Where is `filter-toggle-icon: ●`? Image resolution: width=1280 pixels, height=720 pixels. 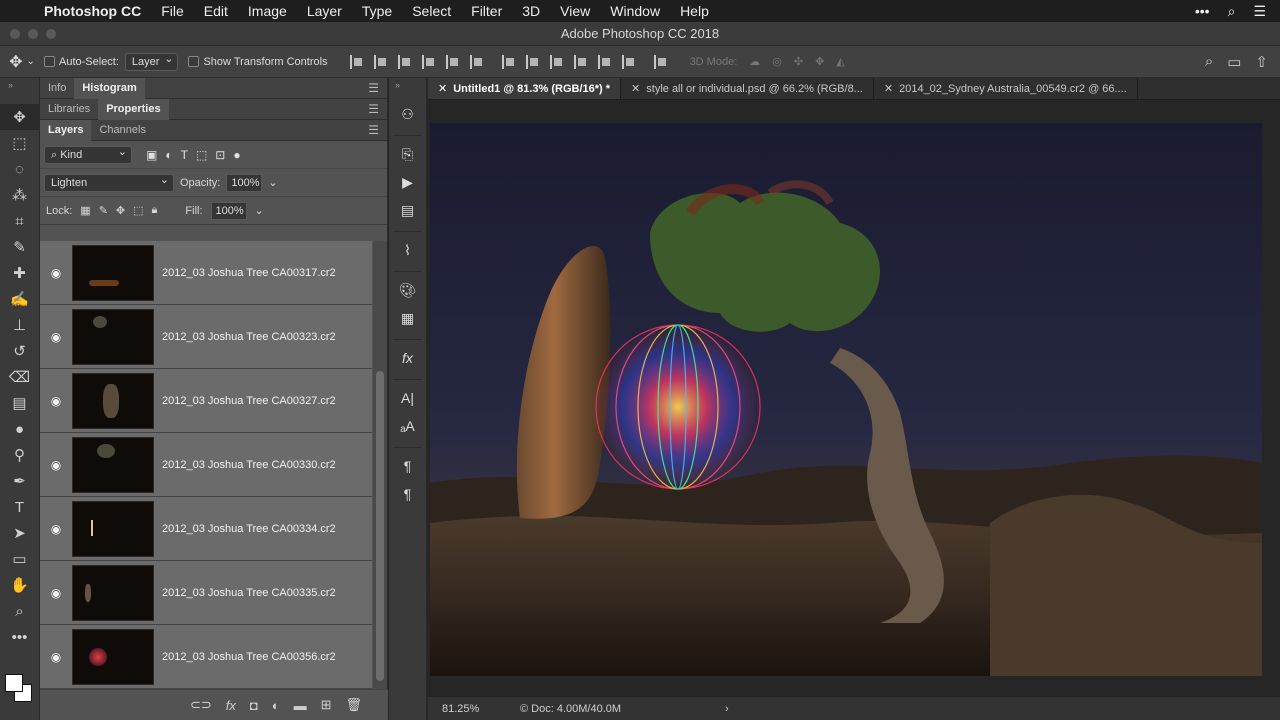
filter-toggle-icon: ● is located at coordinates (236, 155).